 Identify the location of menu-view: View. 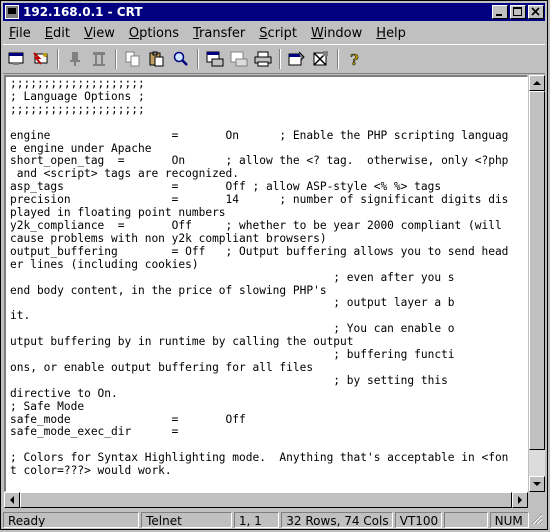
(99, 33).